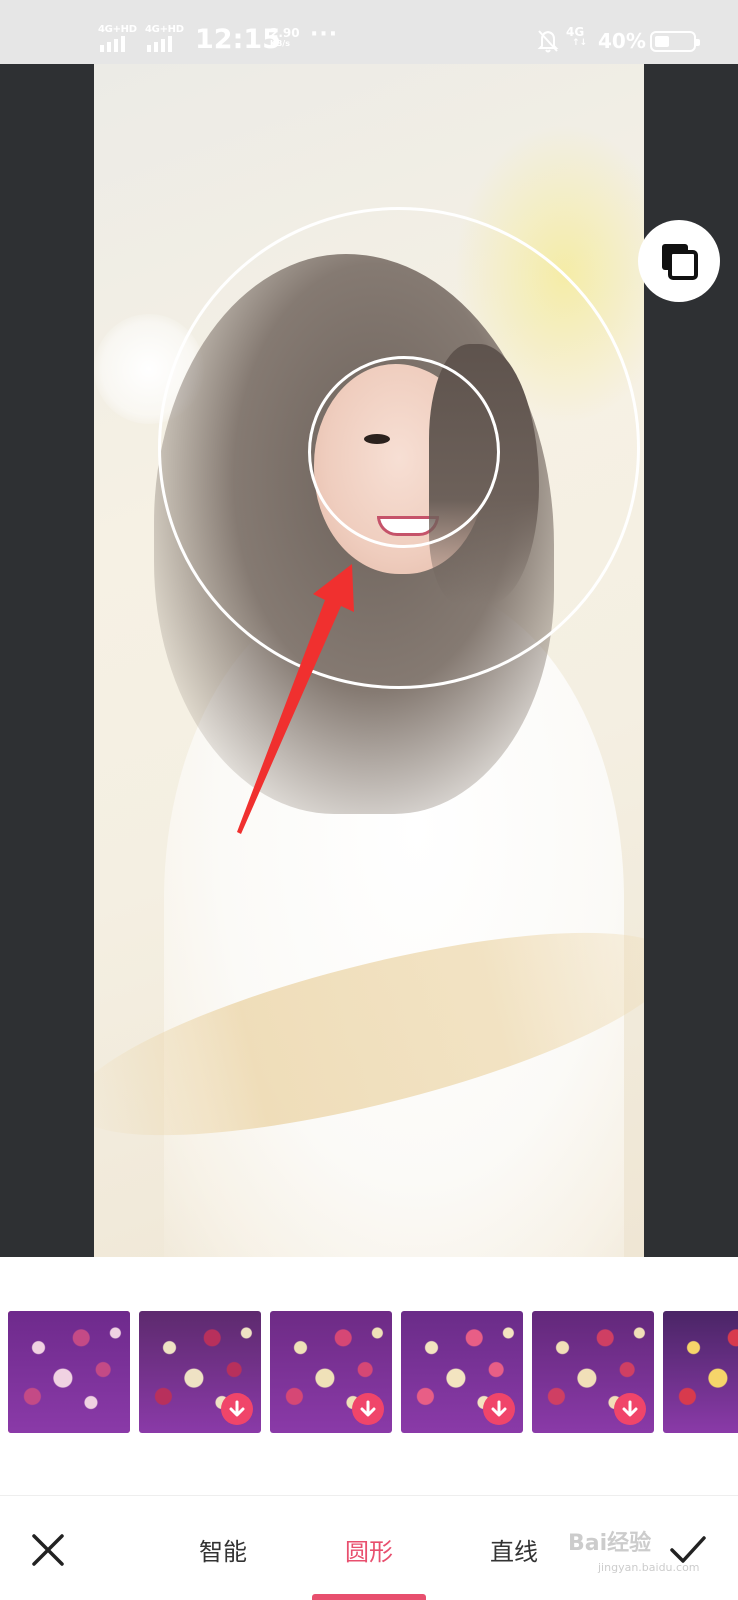 This screenshot has width=738, height=1600. Describe the element at coordinates (662, 41) in the screenshot. I see `battery-fill` at that location.